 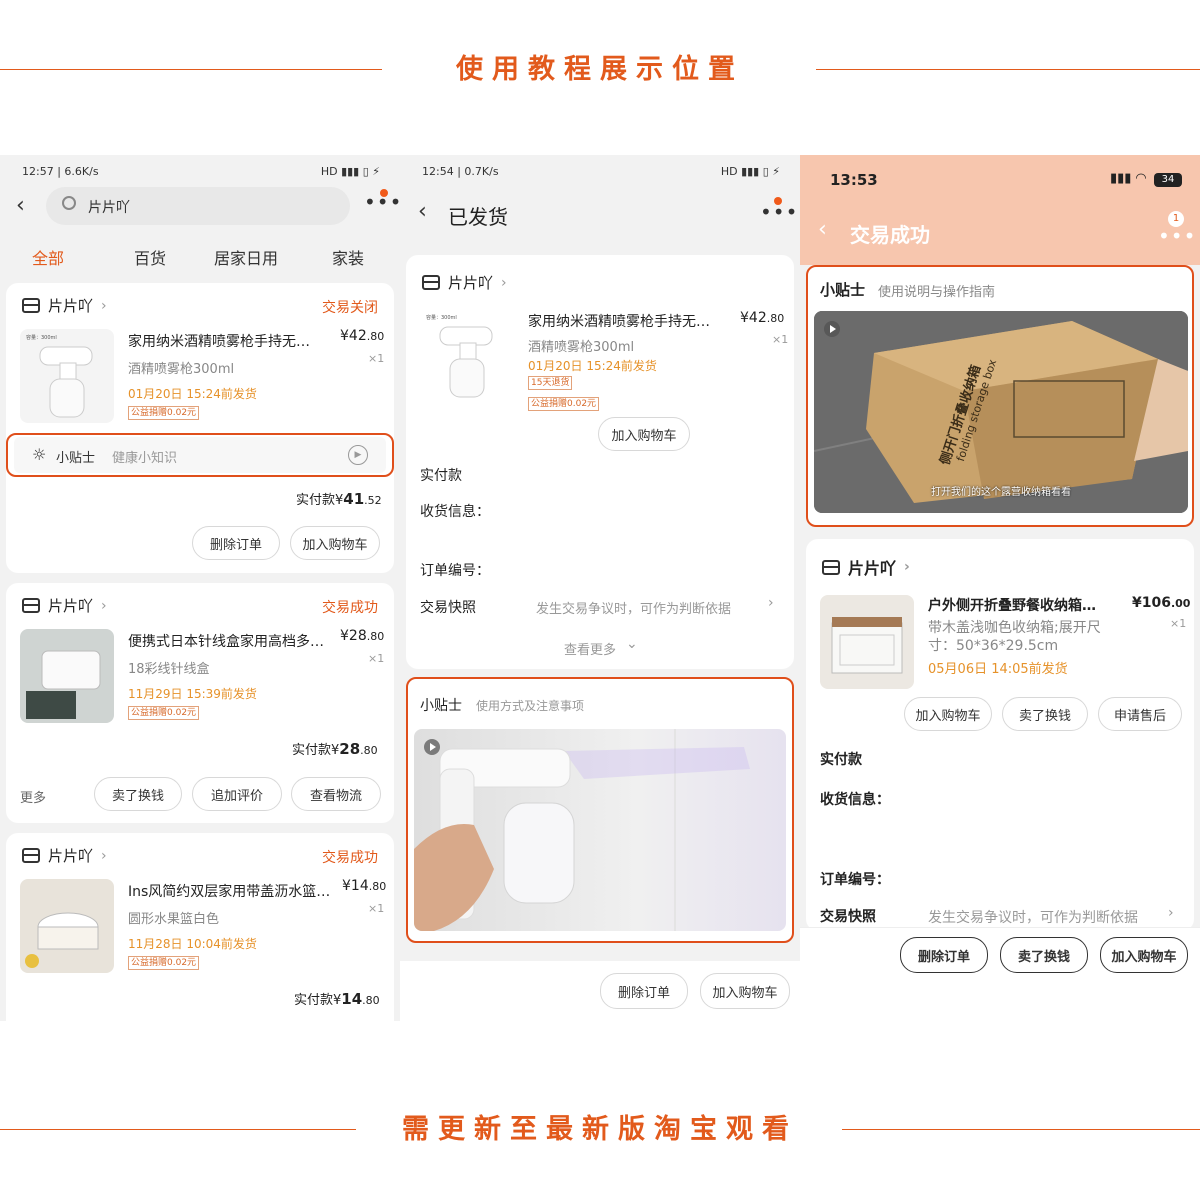 What do you see at coordinates (164, 413) in the screenshot?
I see `charity-tag: 公益捐赠0.02元` at bounding box center [164, 413].